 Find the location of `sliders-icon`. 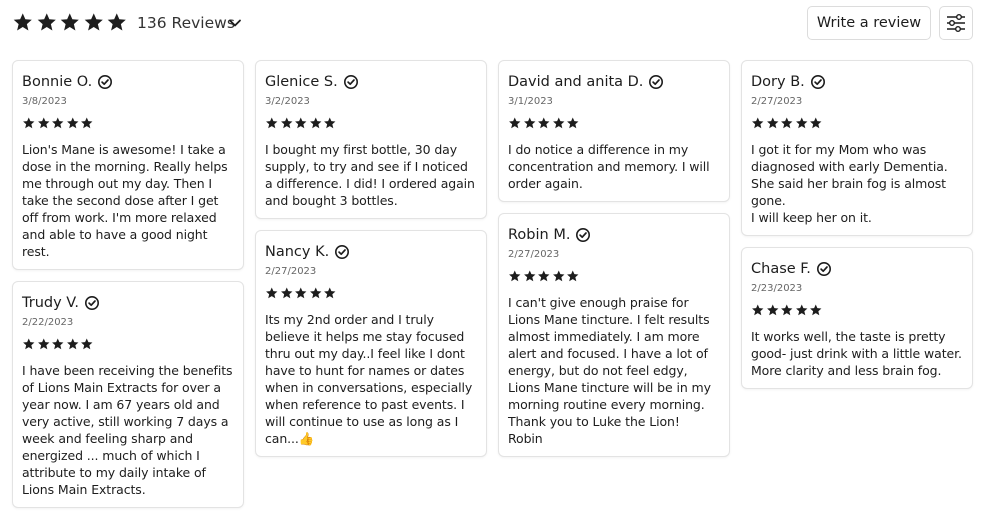

sliders-icon is located at coordinates (956, 23).